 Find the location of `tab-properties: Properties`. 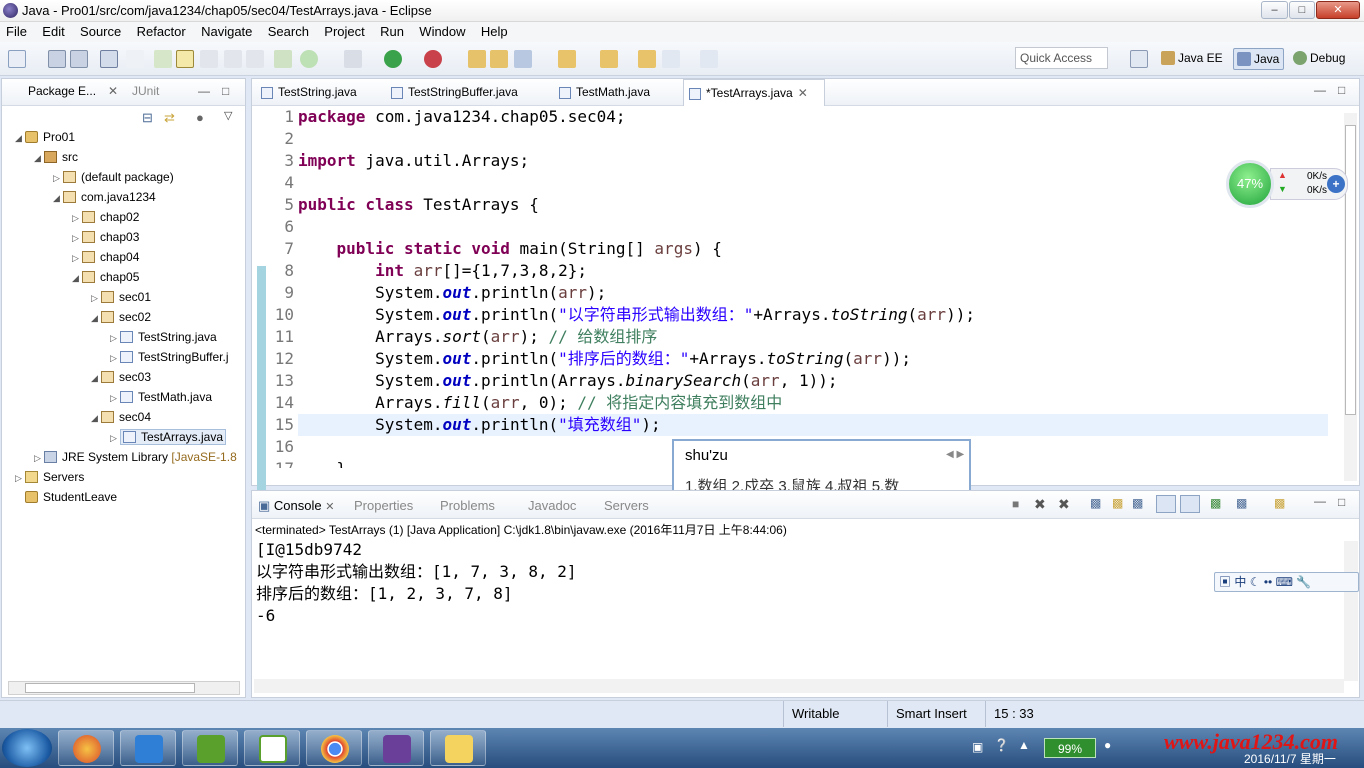

tab-properties: Properties is located at coordinates (383, 505).